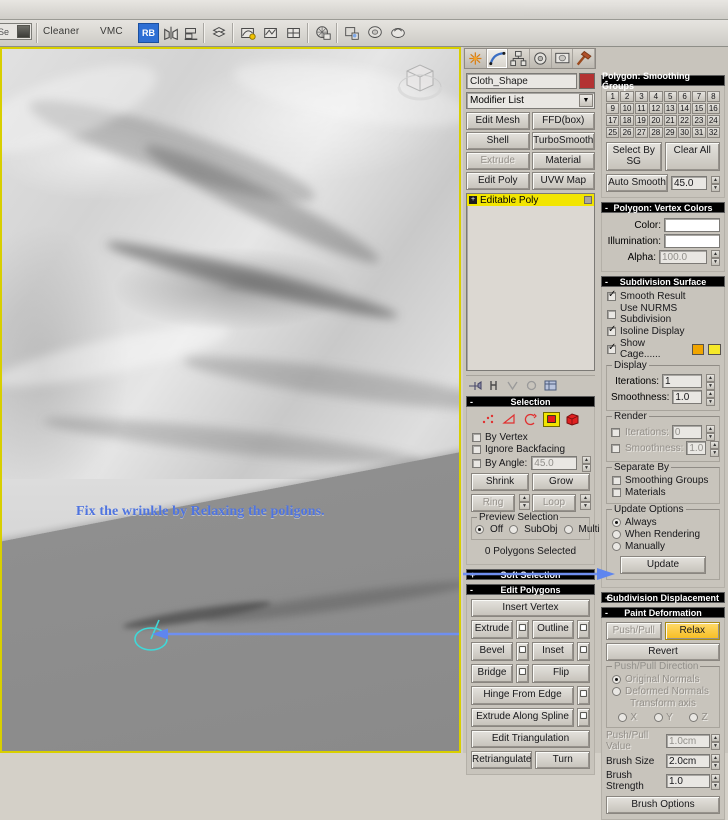  I want to click on display-smoothness-spinner: ▲ ▼, so click(710, 398).